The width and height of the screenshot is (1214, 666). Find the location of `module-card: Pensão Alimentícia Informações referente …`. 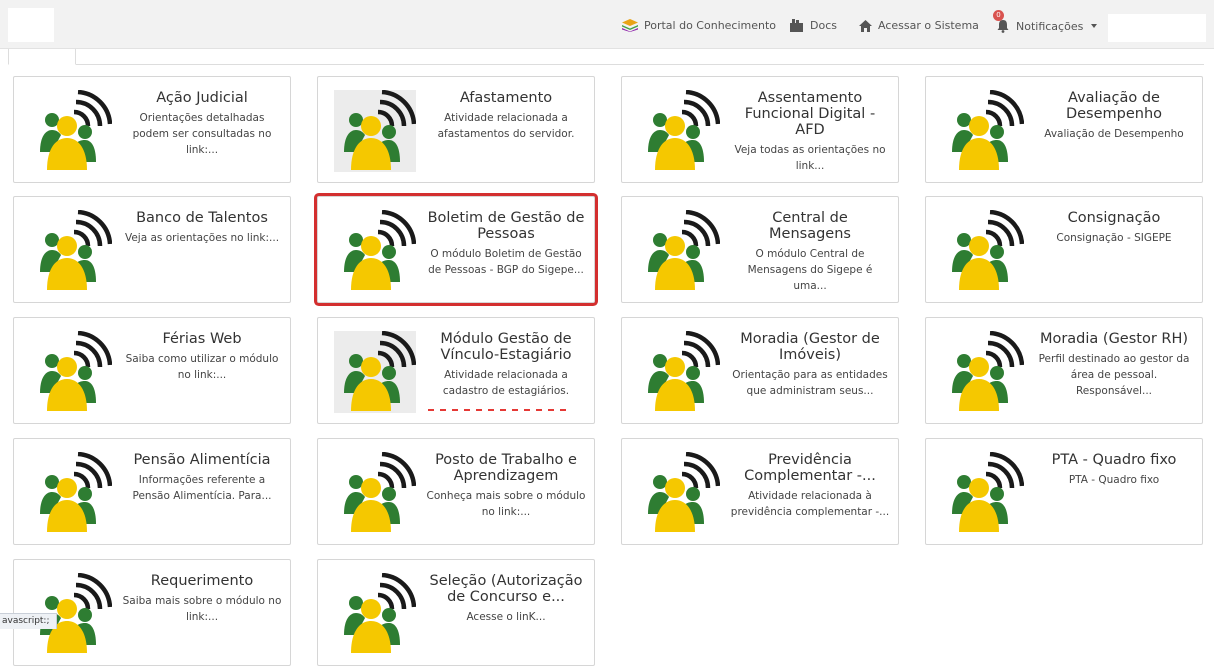

module-card: Pensão Alimentícia Informações referente … is located at coordinates (152, 491).